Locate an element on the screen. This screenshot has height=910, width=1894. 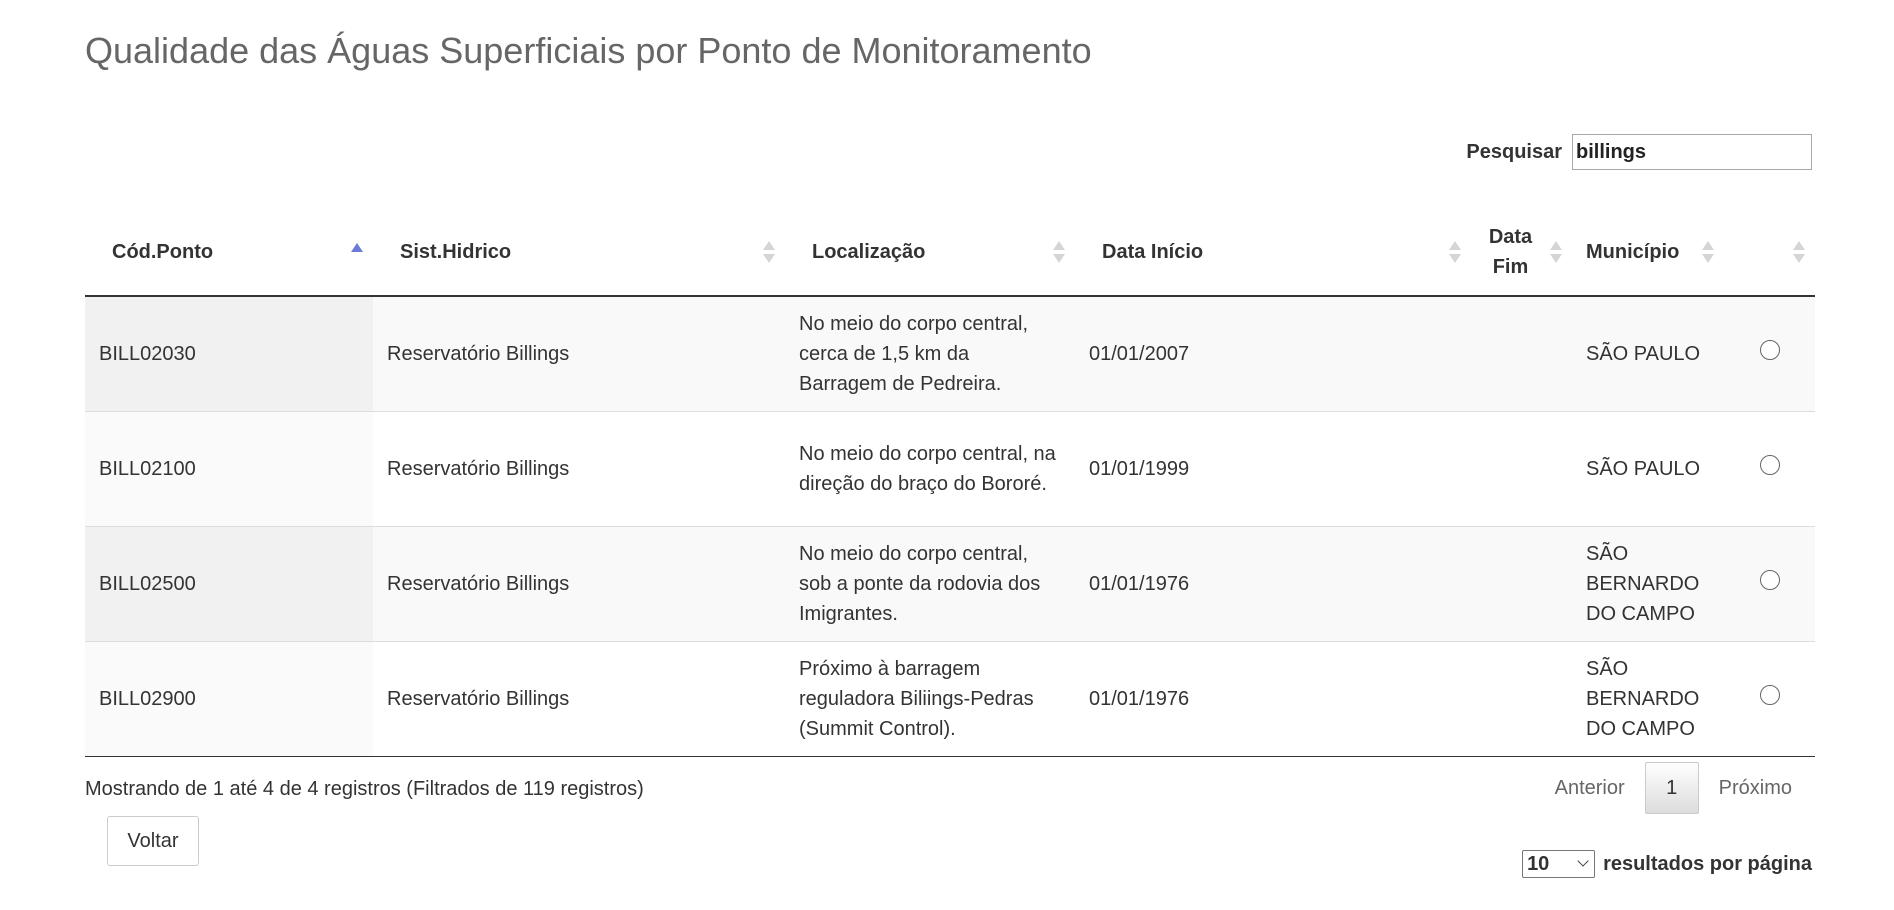
page-length-control: 10 resultados por página is located at coordinates (1667, 864).